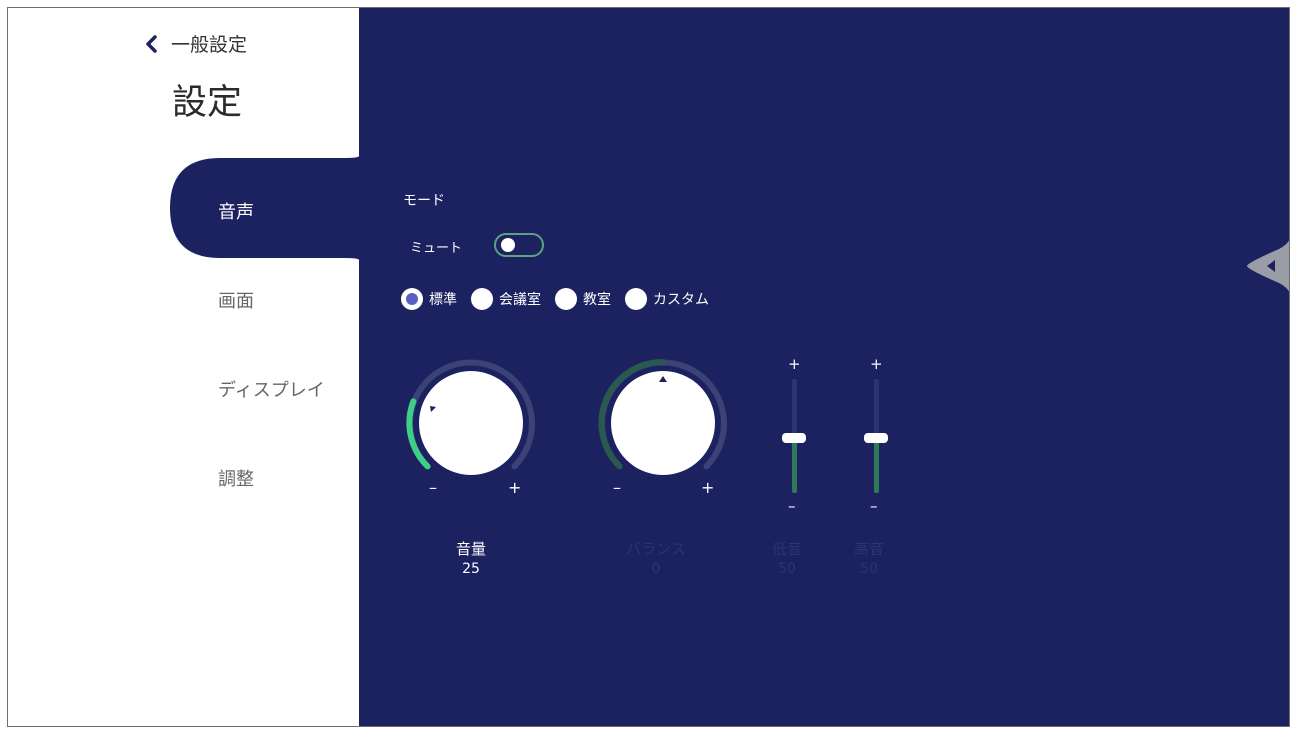  I want to click on radio-label: 標準, so click(443, 300).